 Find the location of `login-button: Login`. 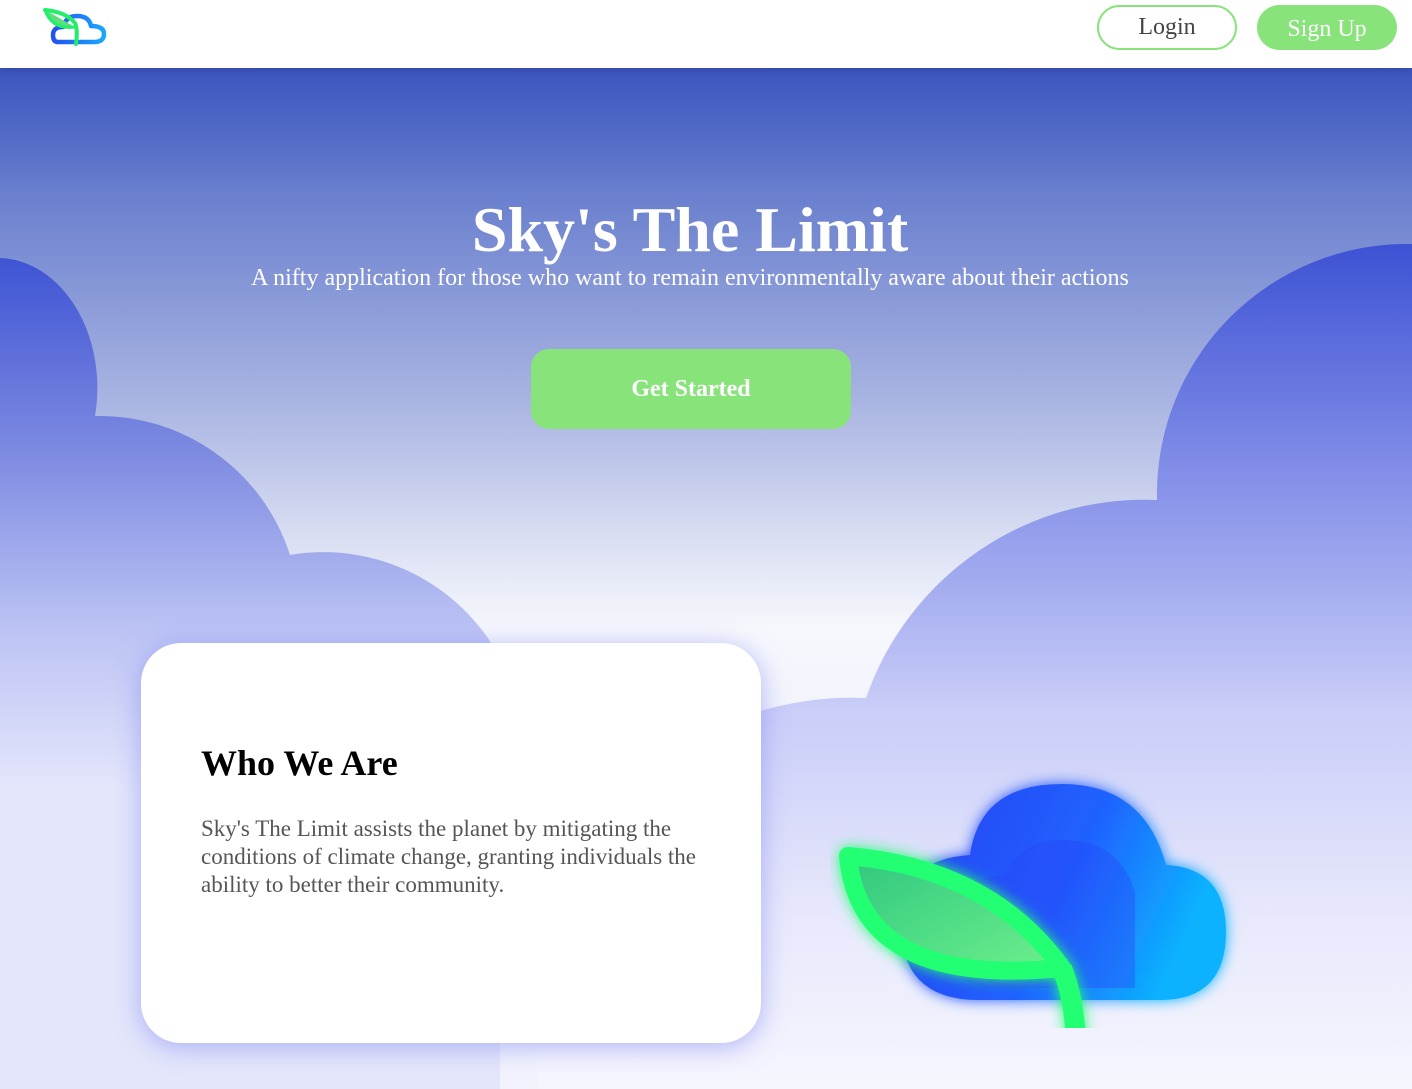

login-button: Login is located at coordinates (1167, 27).